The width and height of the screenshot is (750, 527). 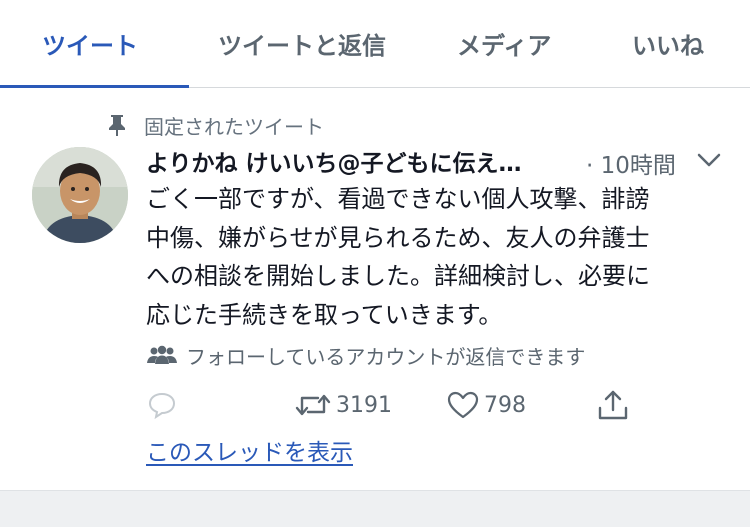 I want to click on active-tab-indicator, so click(x=94, y=86).